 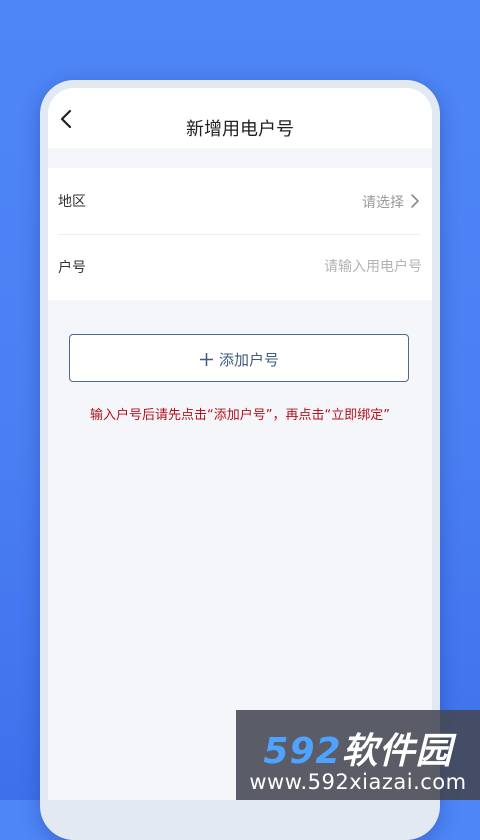 I want to click on watermark-brand-text: 软件园, so click(x=397, y=751).